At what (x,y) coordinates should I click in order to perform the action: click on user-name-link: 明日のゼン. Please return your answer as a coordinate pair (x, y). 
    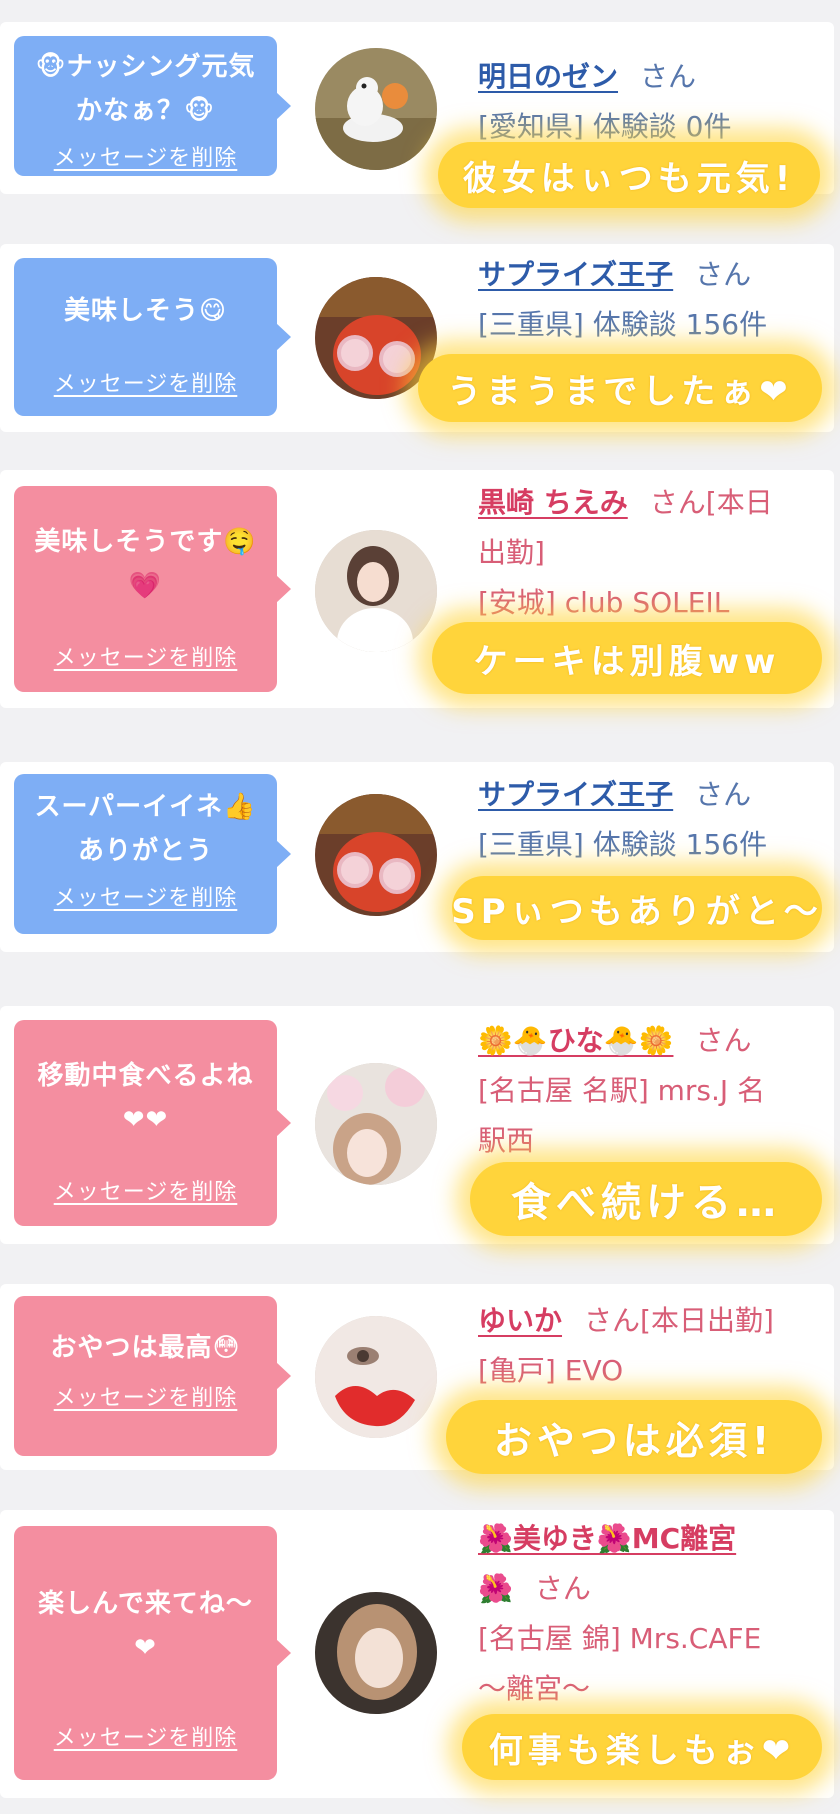
    Looking at the image, I should click on (548, 76).